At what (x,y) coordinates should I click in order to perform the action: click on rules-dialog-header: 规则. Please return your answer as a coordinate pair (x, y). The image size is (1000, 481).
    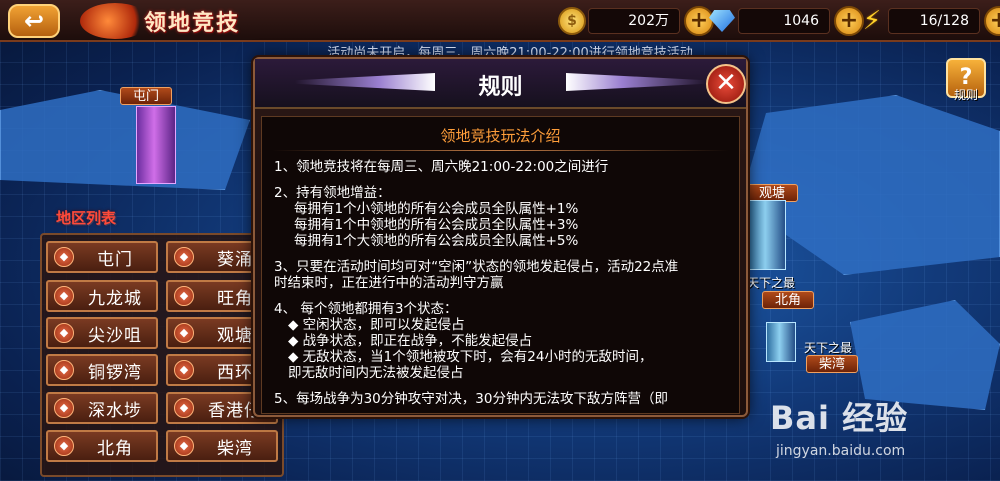
    Looking at the image, I should click on (500, 84).